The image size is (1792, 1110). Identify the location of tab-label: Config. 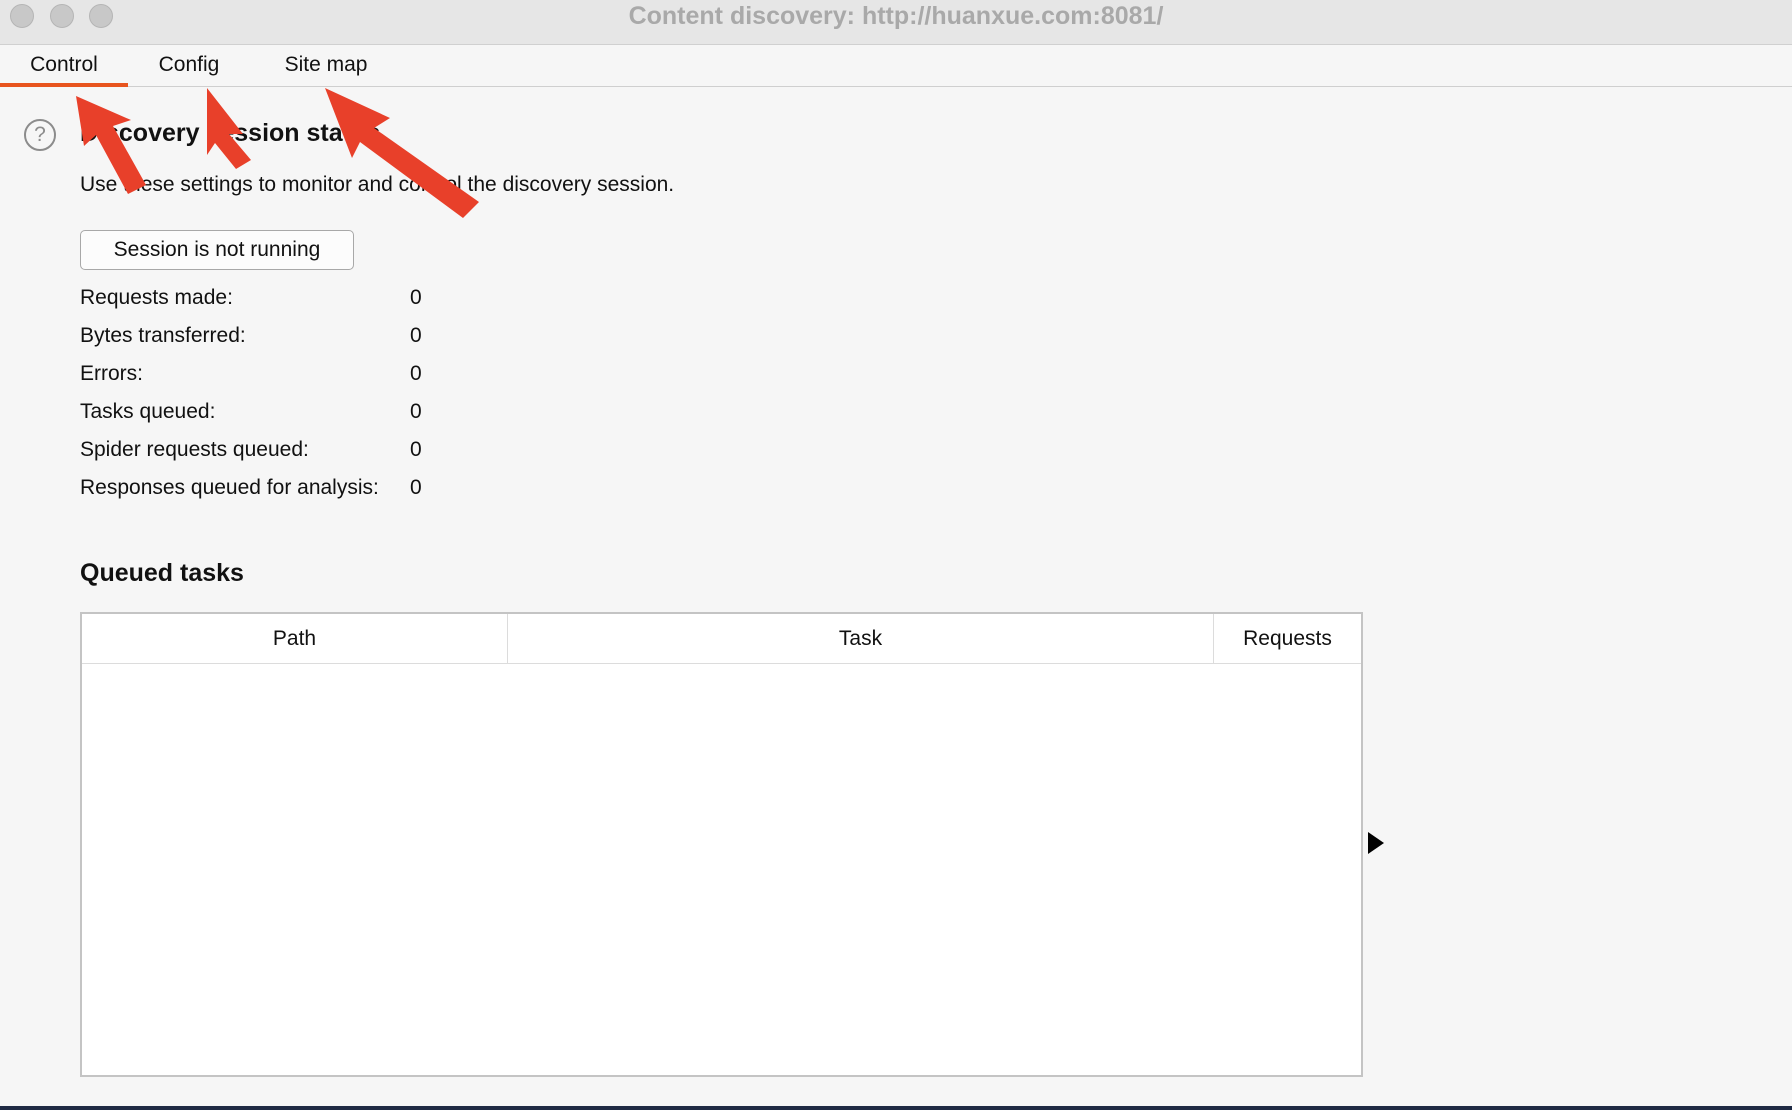
(189, 64).